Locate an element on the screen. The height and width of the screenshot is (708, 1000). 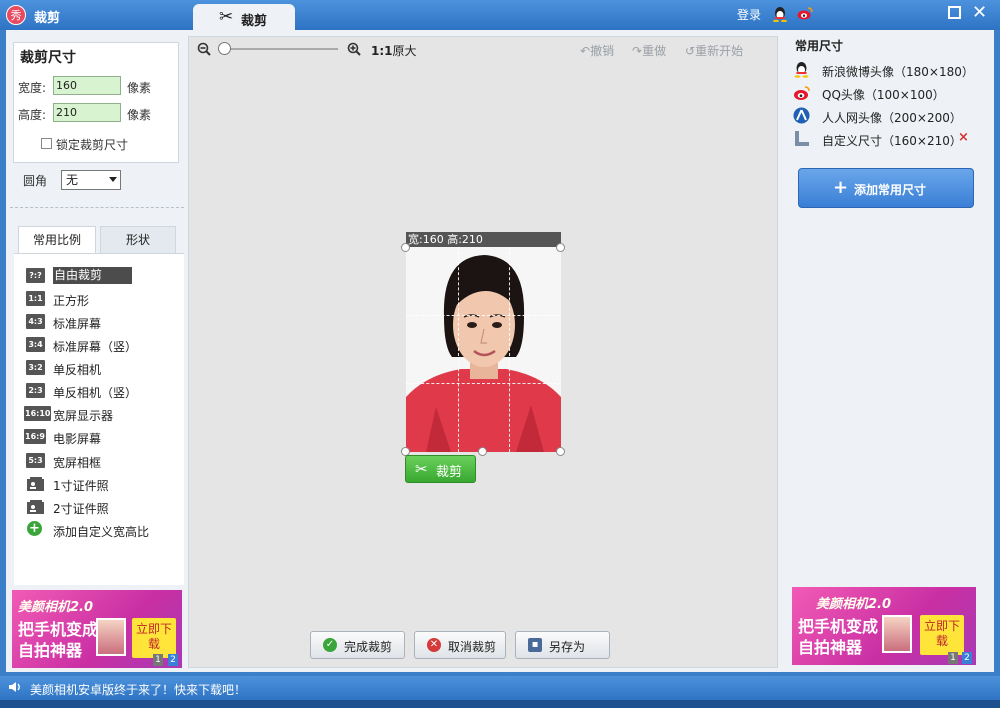
ratio-2-3-icon: 2:3 is located at coordinates (35, 390).